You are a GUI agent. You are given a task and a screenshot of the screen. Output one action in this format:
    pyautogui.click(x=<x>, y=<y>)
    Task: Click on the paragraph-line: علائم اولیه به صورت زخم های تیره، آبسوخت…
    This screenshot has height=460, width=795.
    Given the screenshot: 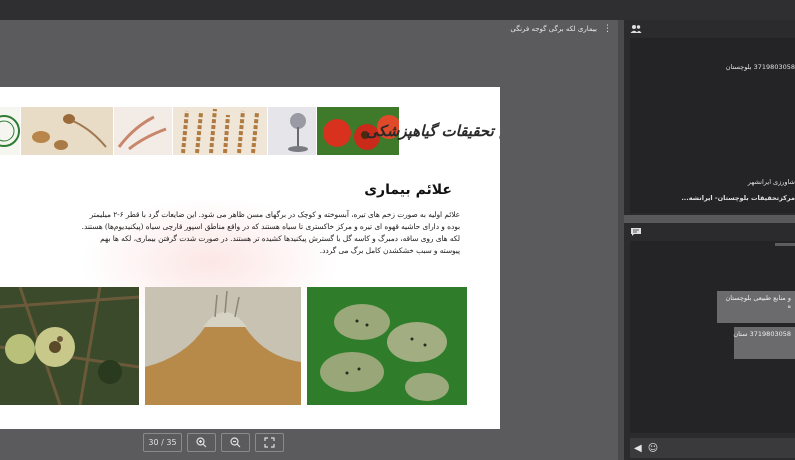 What is the action you would take?
    pyautogui.click(x=274, y=214)
    